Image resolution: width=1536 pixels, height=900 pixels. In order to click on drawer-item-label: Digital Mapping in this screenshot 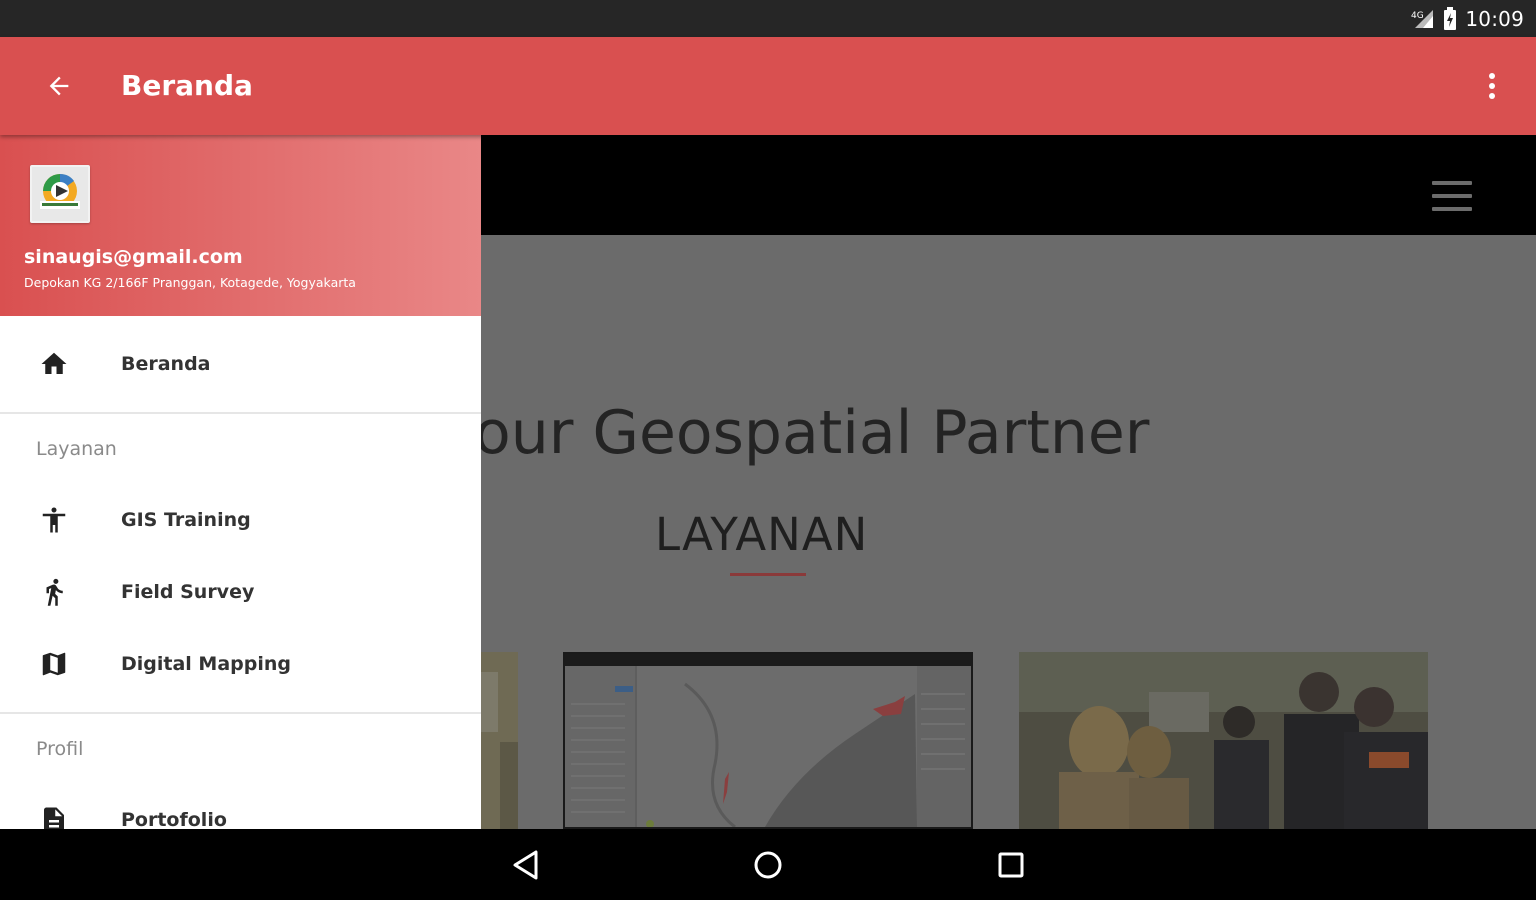, I will do `click(206, 664)`.